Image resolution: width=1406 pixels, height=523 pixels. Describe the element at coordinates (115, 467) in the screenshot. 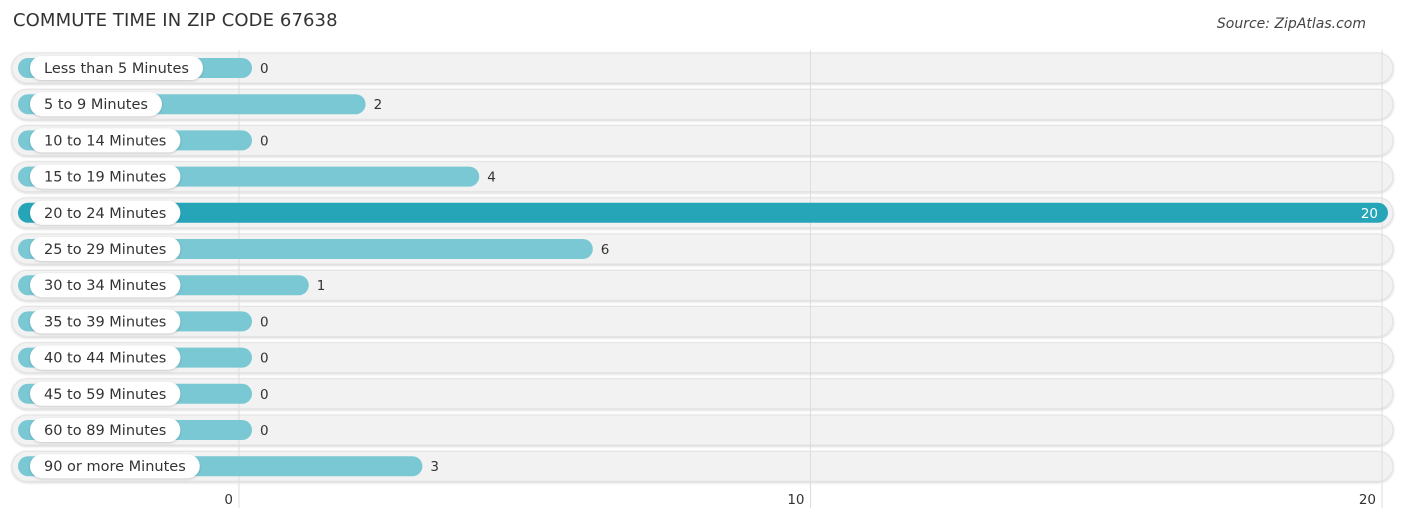

I see `category-label: 90 or more Minutes` at that location.